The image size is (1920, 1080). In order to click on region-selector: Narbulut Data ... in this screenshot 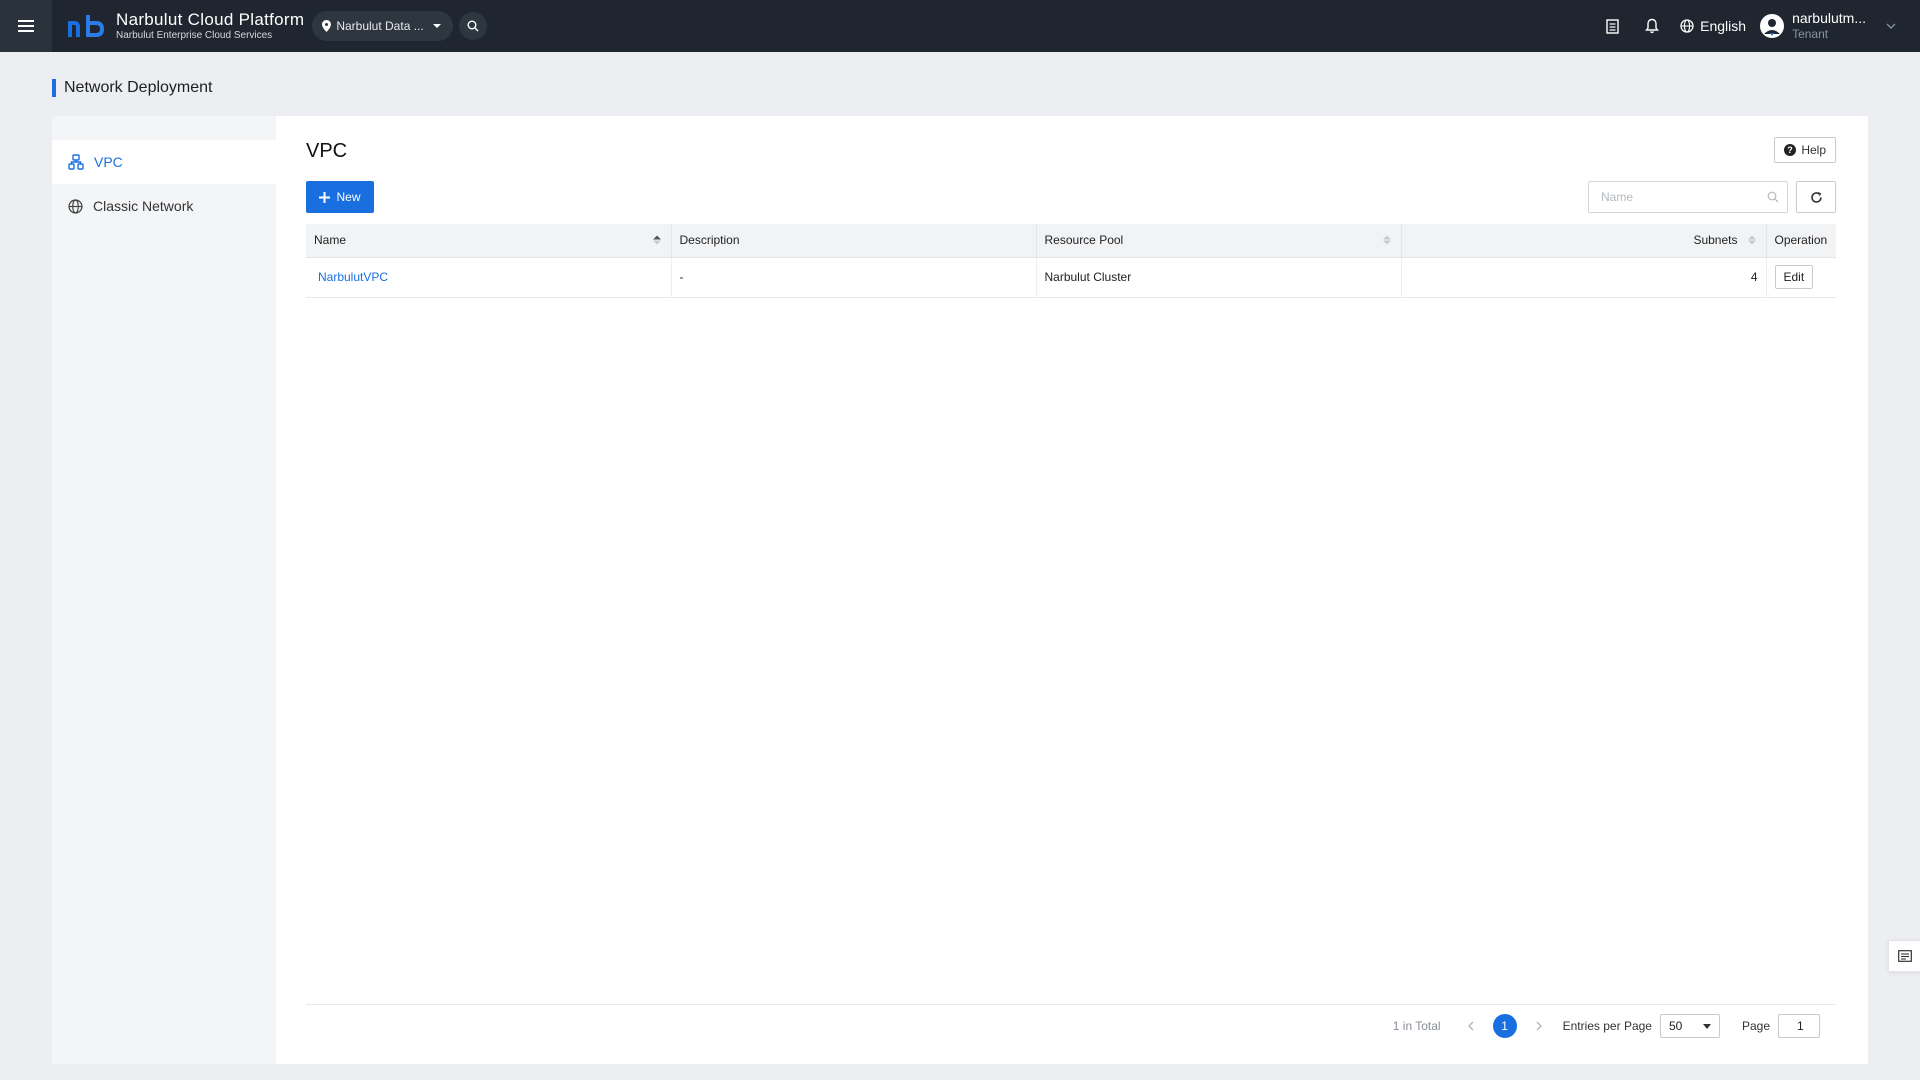, I will do `click(382, 26)`.